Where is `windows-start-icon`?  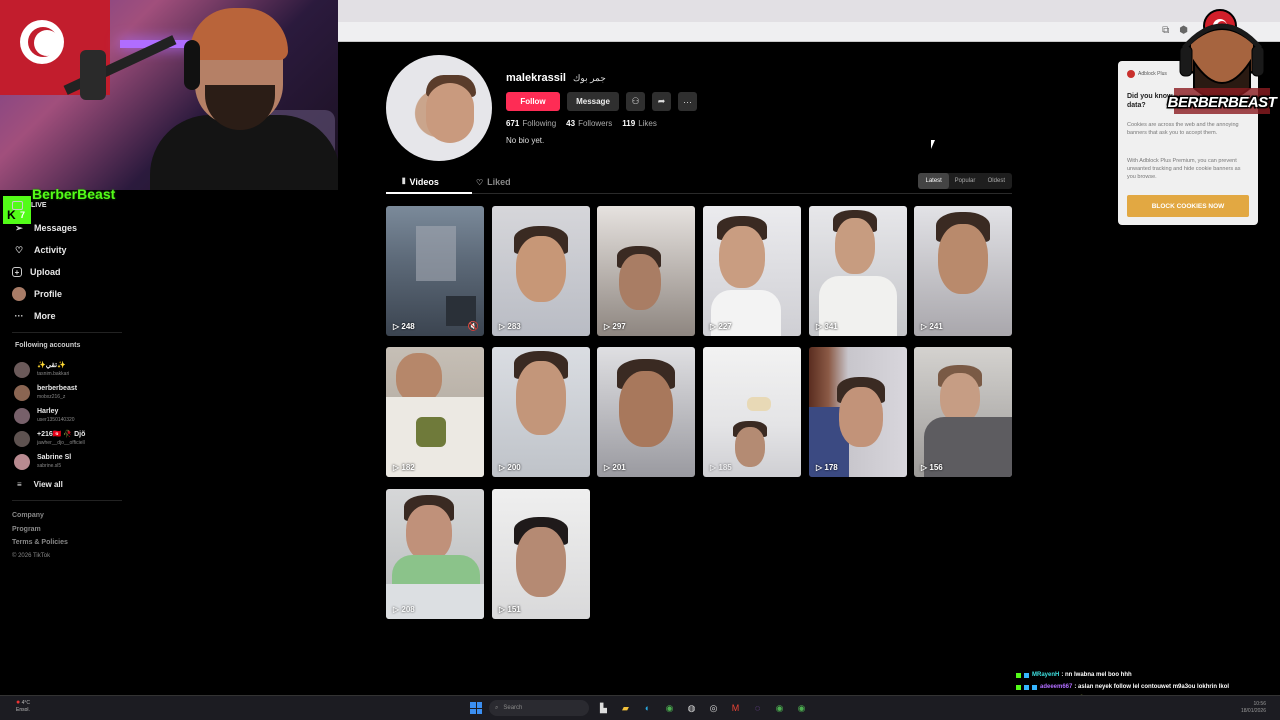 windows-start-icon is located at coordinates (476, 708).